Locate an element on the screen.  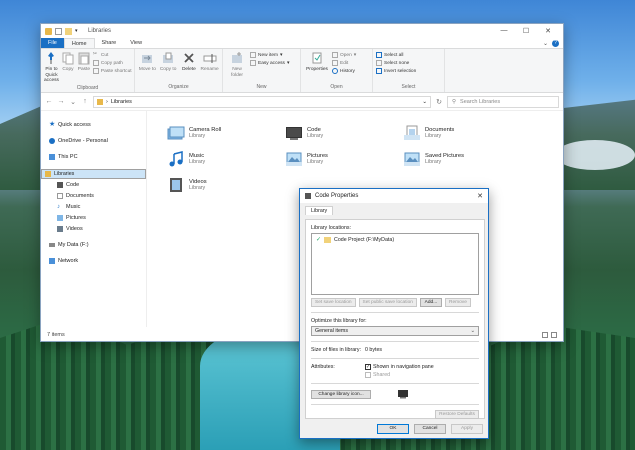
select-all-button: Select all is located at coordinates (396, 55).